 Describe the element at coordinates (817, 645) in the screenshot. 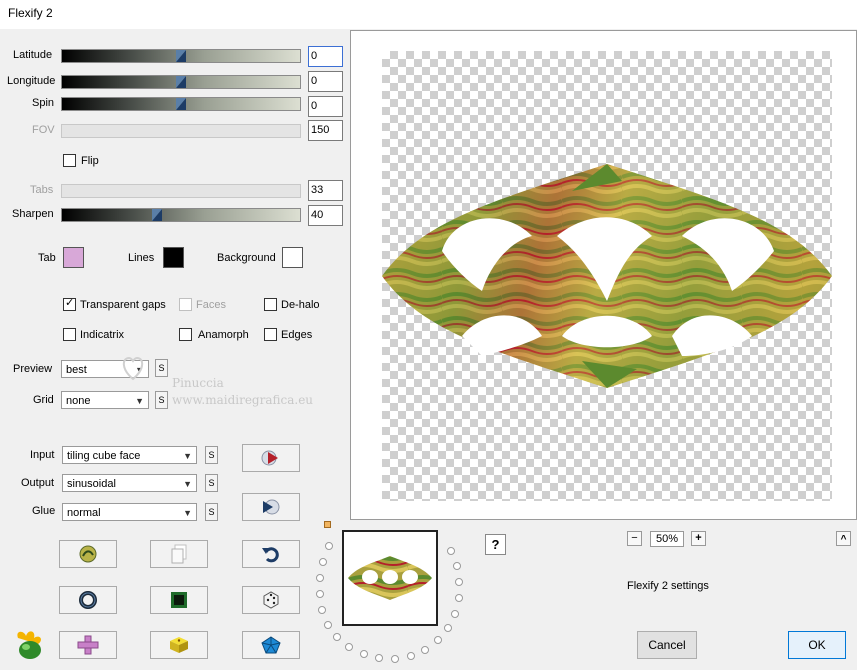

I see `ok-button: OK` at that location.